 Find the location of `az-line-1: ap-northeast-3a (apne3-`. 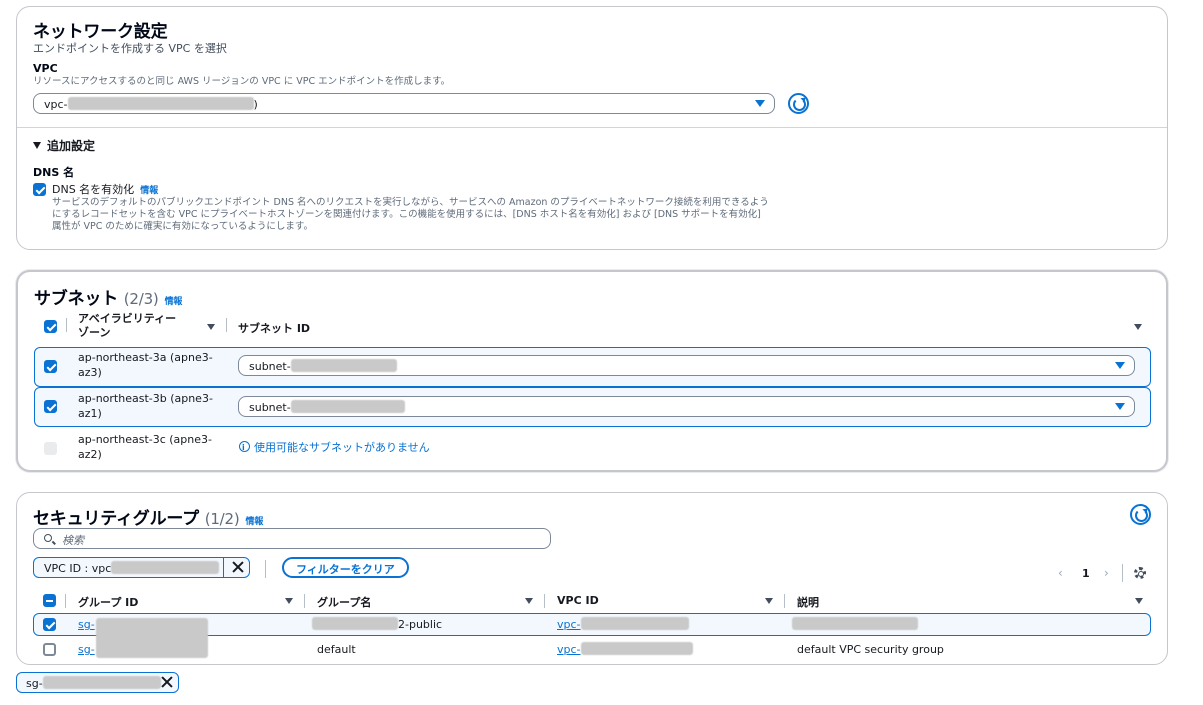

az-line-1: ap-northeast-3a (apne3- is located at coordinates (145, 357).